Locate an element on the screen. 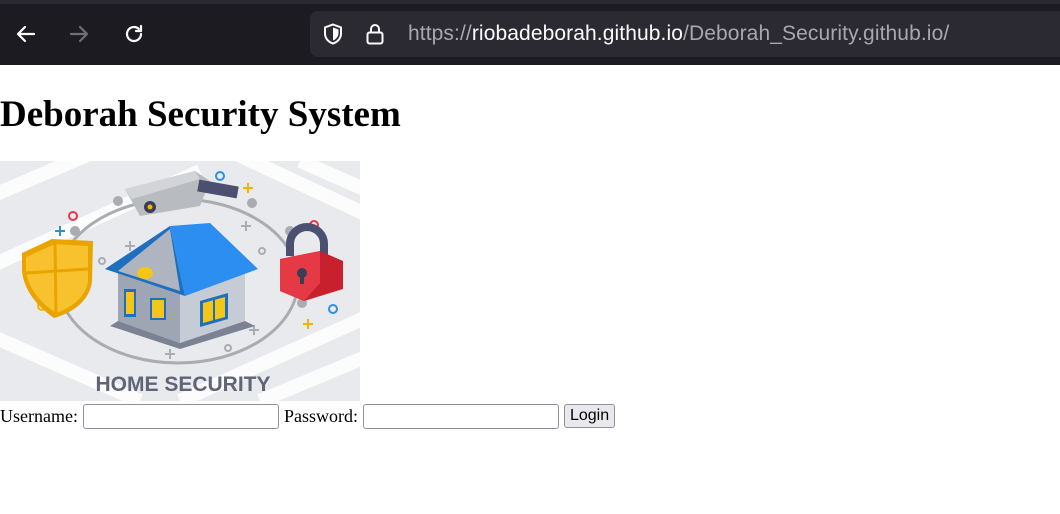 The width and height of the screenshot is (1060, 514). forward-button is located at coordinates (79, 34).